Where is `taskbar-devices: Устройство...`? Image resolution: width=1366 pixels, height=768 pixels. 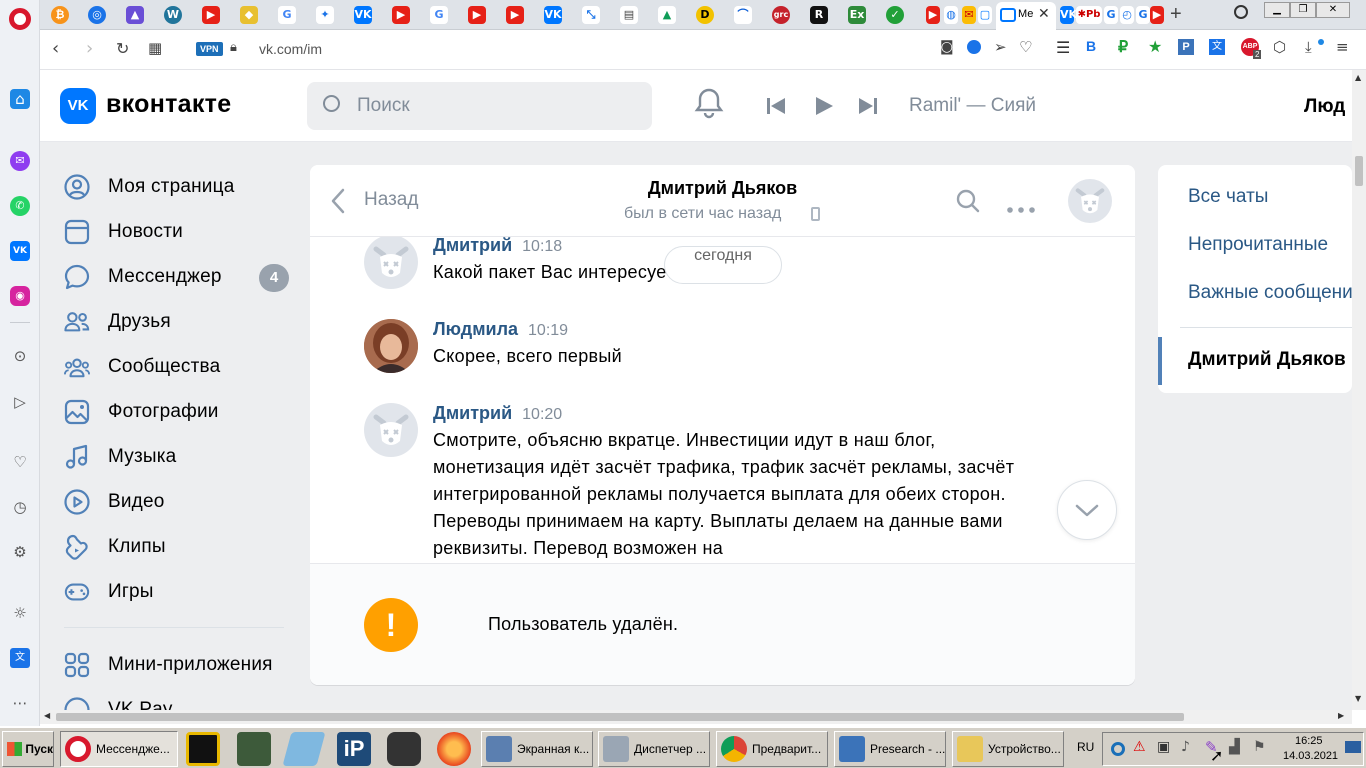 taskbar-devices: Устройство... is located at coordinates (1008, 749).